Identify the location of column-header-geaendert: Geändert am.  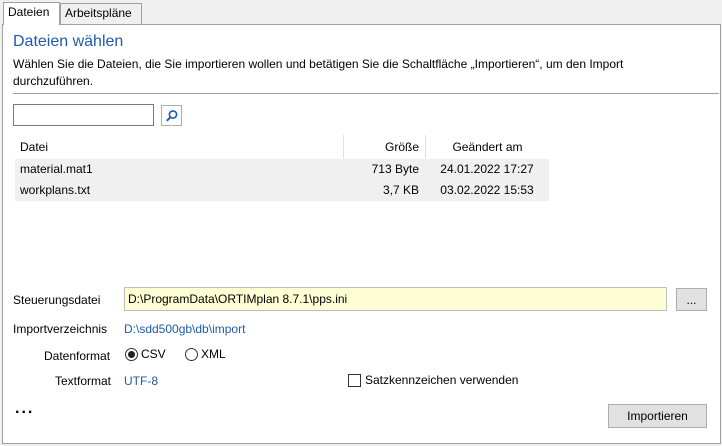
(487, 147).